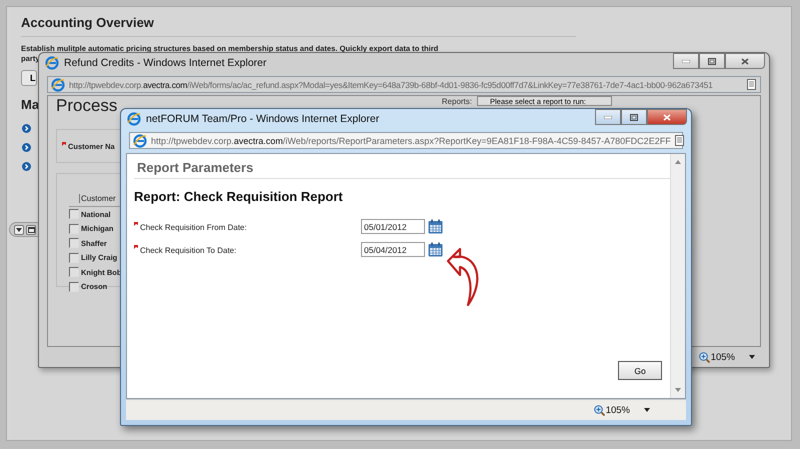  Describe the element at coordinates (30, 104) in the screenshot. I see `section-heading: Ma` at that location.